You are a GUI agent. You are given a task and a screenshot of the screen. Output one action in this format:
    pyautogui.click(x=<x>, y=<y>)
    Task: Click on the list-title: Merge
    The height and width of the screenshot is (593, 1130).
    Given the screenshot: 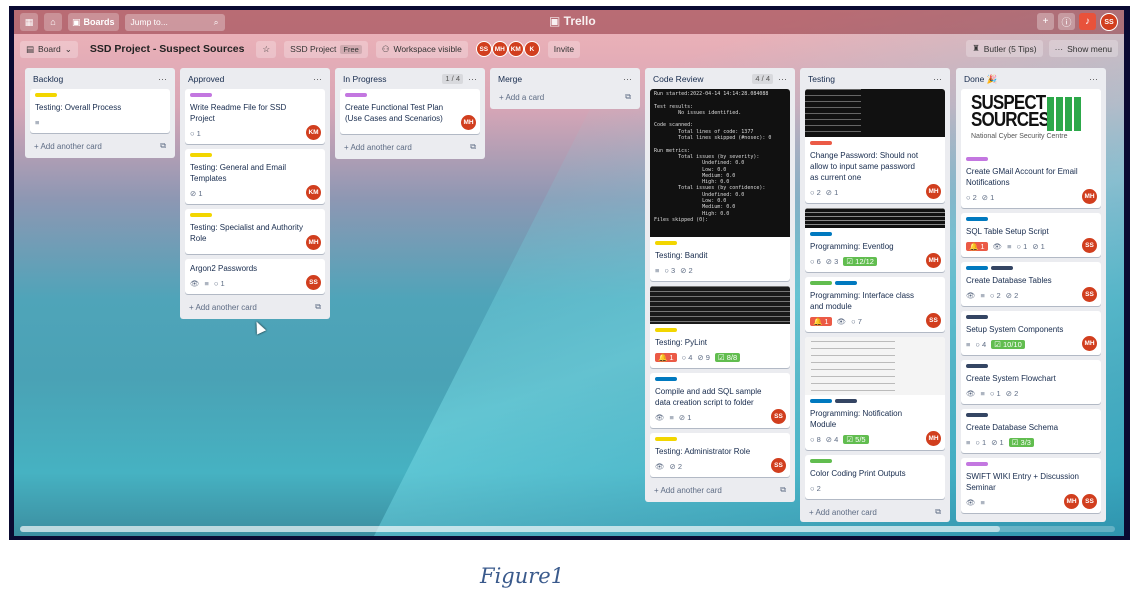 What is the action you would take?
    pyautogui.click(x=510, y=79)
    